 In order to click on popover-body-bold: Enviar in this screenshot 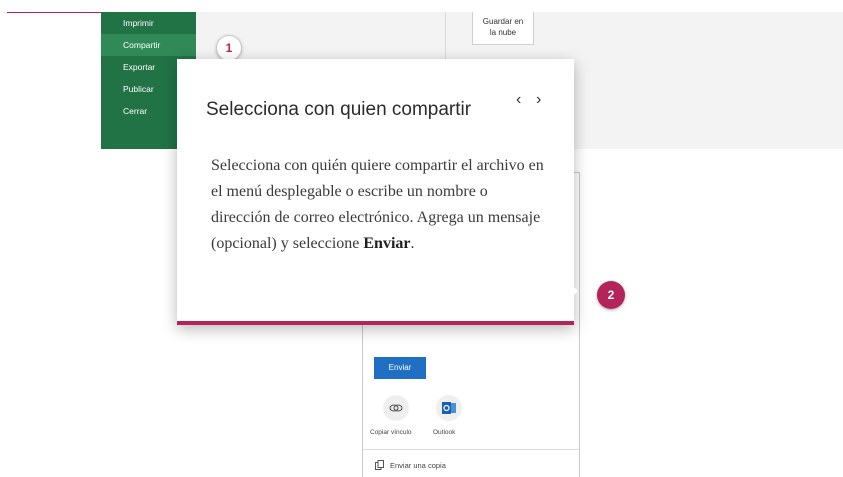, I will do `click(387, 243)`.